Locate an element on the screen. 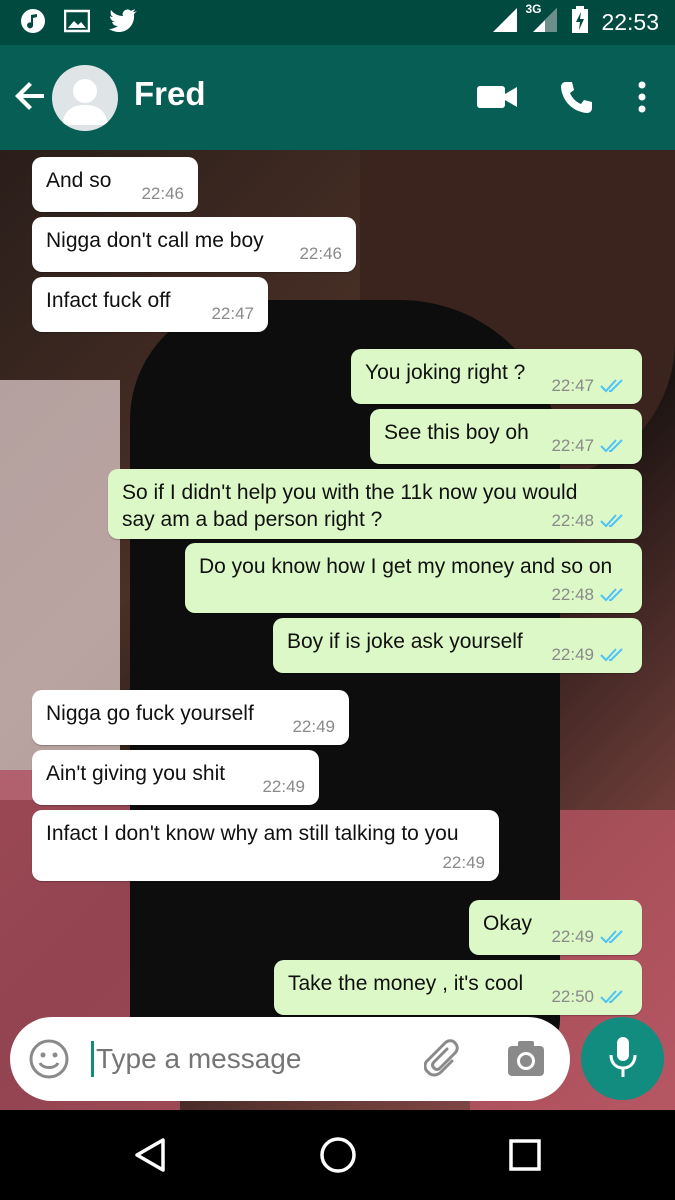 The width and height of the screenshot is (675, 1200). signal-icon: 3G is located at coordinates (542, 20).